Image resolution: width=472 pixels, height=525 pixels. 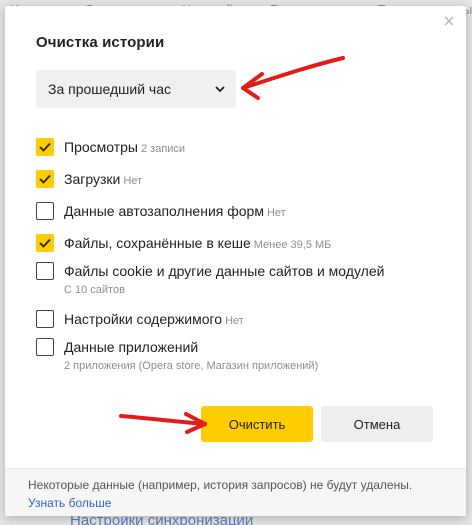 What do you see at coordinates (45, 319) in the screenshot?
I see `checkbox-content-settings` at bounding box center [45, 319].